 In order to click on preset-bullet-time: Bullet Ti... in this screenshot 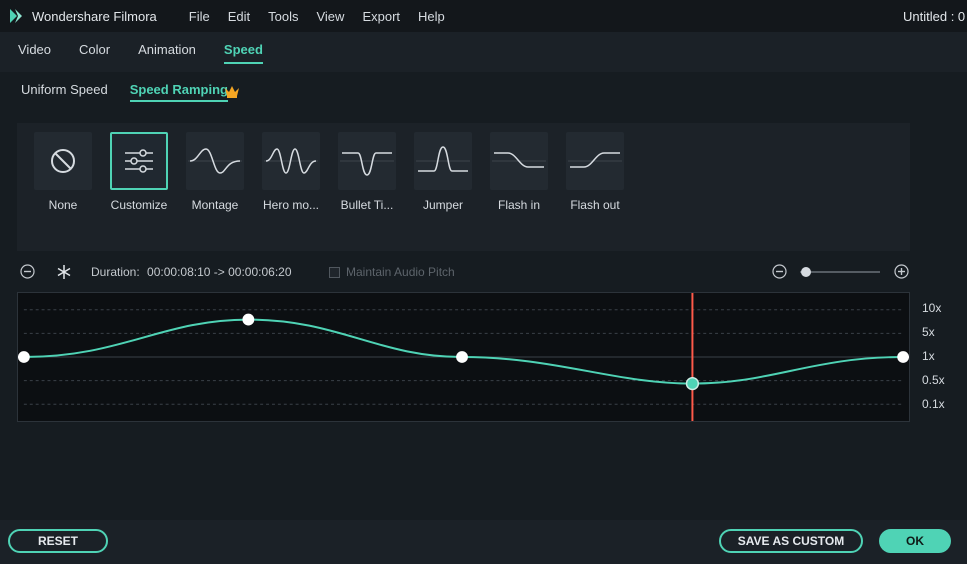, I will do `click(367, 172)`.